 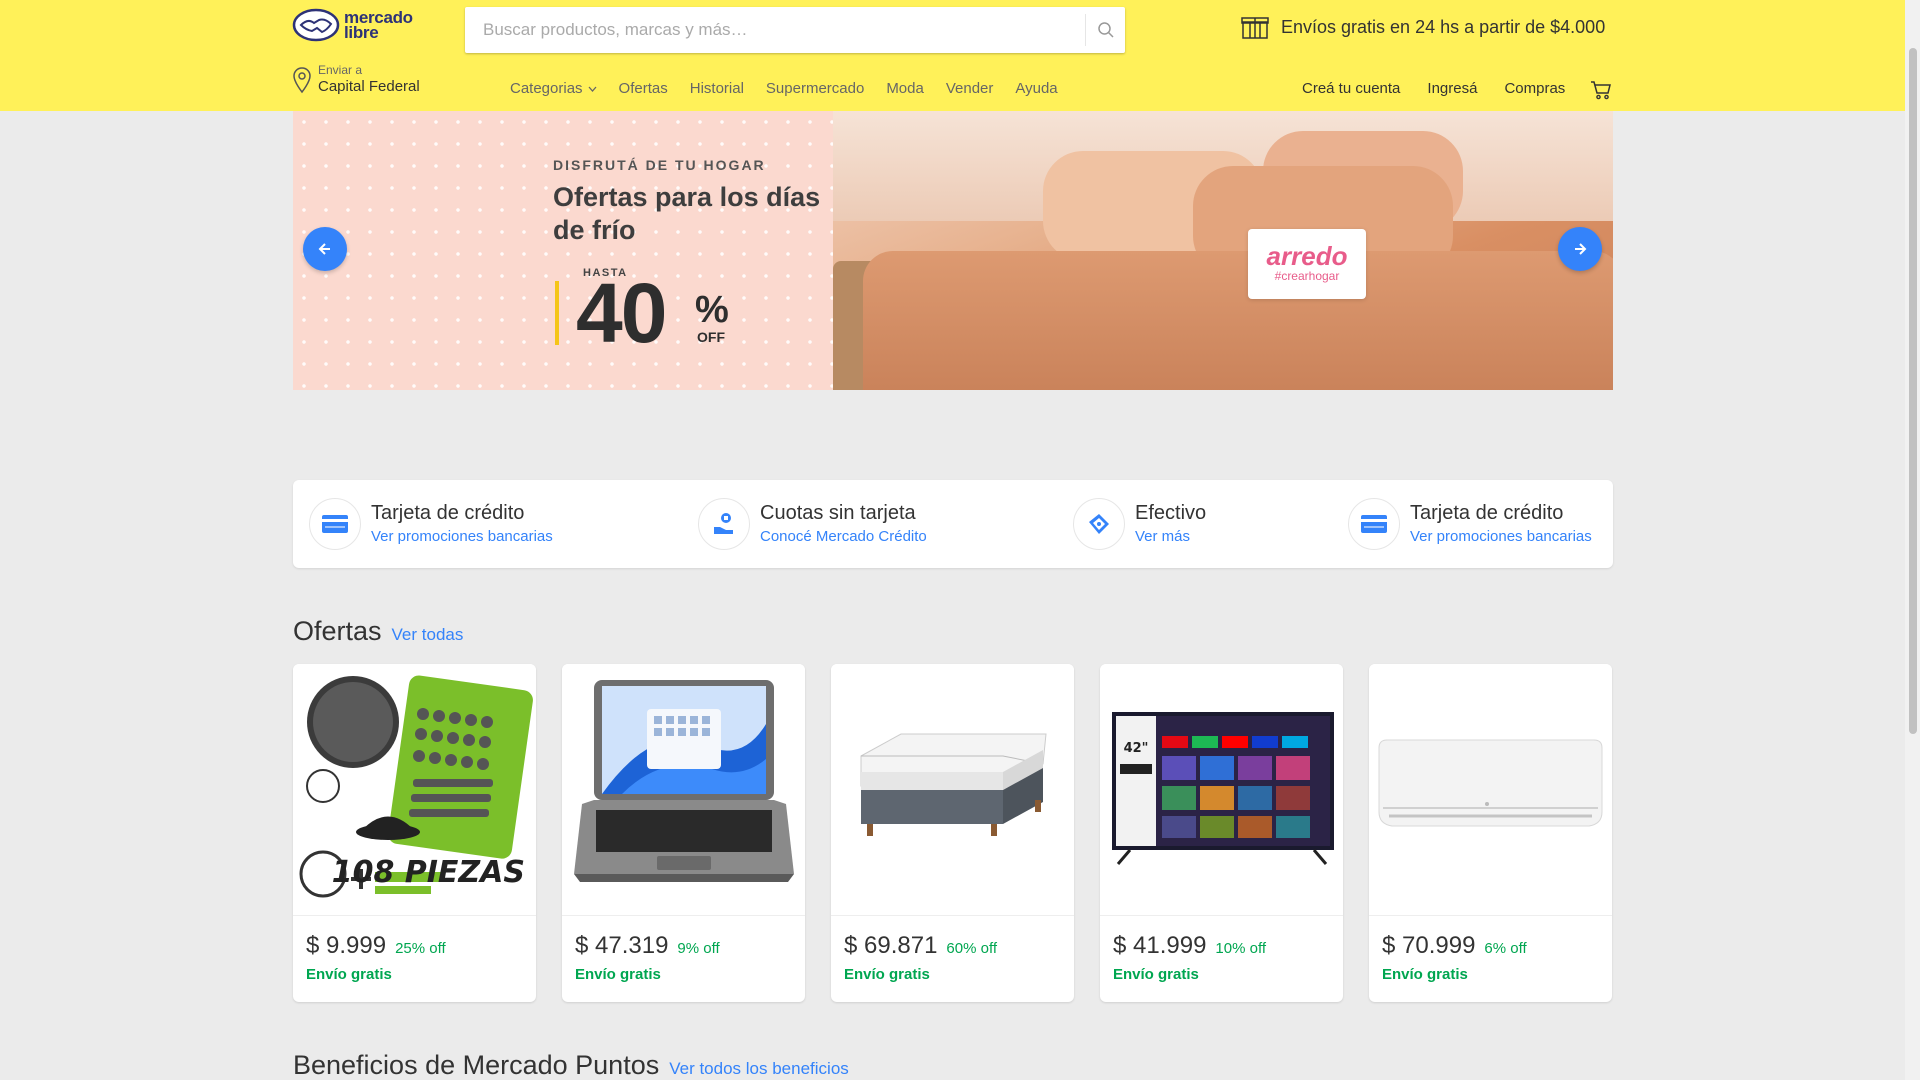 I want to click on nav-moda: Moda, so click(x=905, y=88).